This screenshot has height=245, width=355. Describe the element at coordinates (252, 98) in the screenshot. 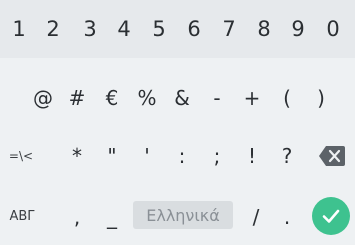

I see `key-plus: +` at that location.